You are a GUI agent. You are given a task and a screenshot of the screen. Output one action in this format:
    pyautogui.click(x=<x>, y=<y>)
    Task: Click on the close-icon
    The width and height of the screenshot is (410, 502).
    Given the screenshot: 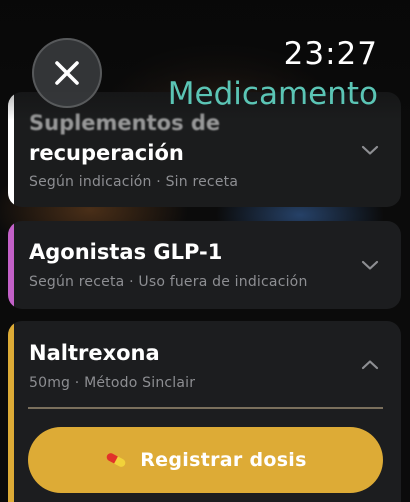 What is the action you would take?
    pyautogui.click(x=67, y=73)
    